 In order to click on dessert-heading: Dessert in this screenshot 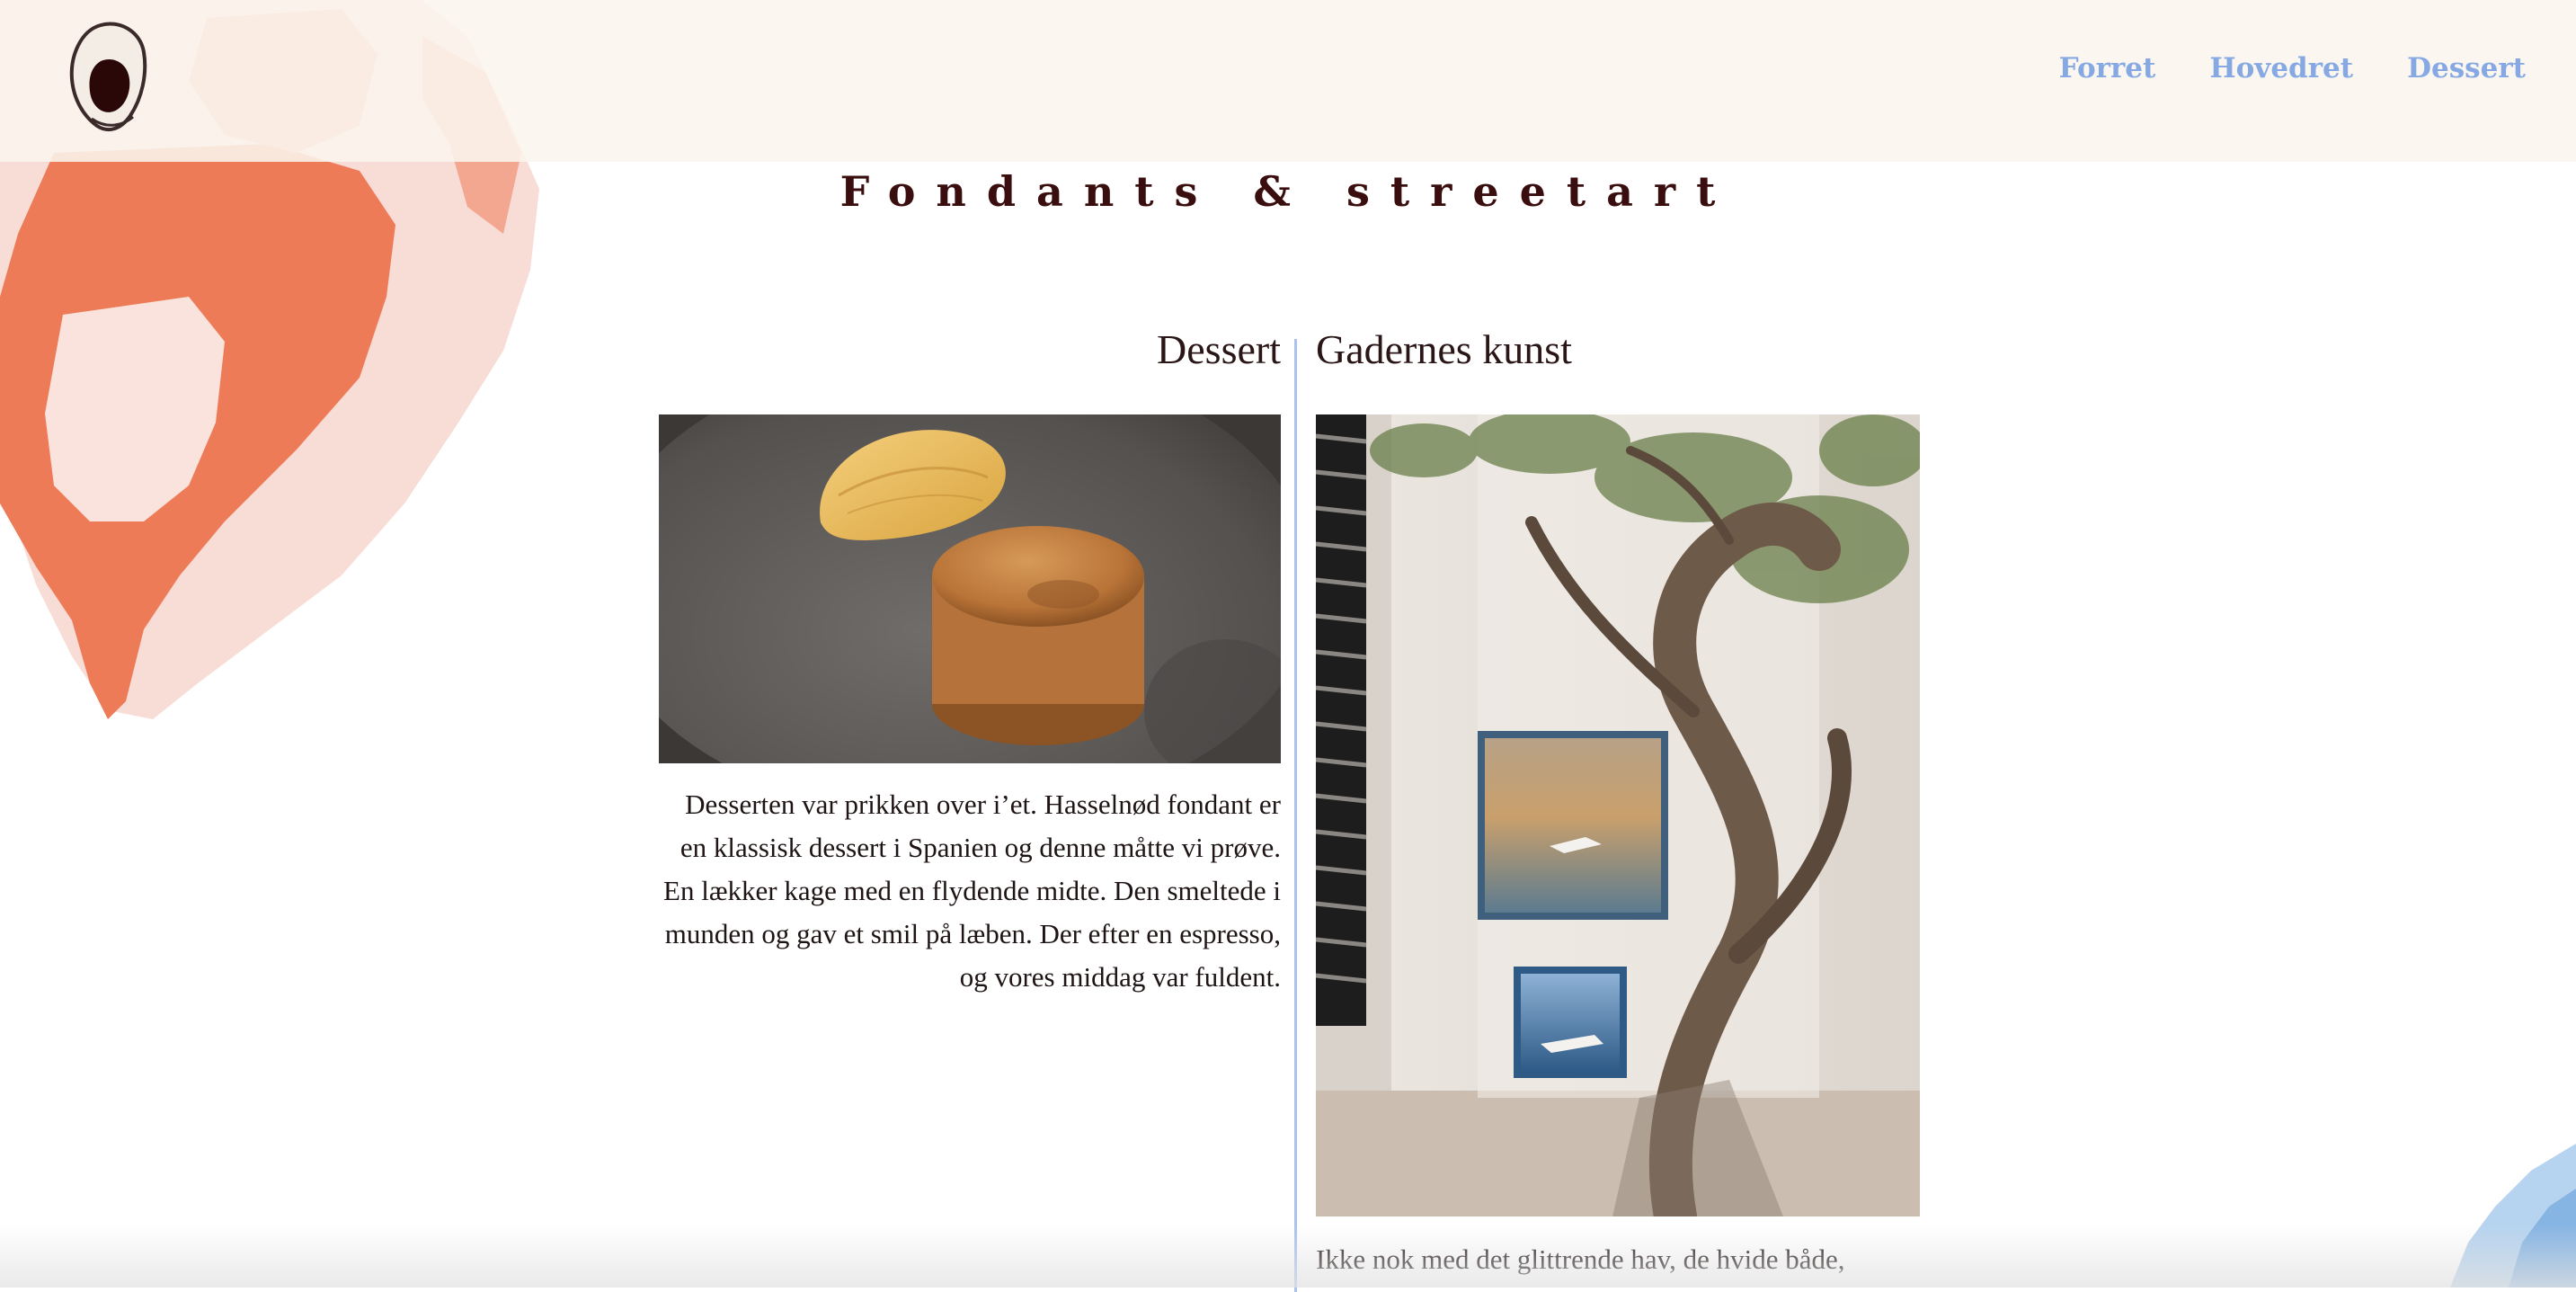, I will do `click(1219, 349)`.